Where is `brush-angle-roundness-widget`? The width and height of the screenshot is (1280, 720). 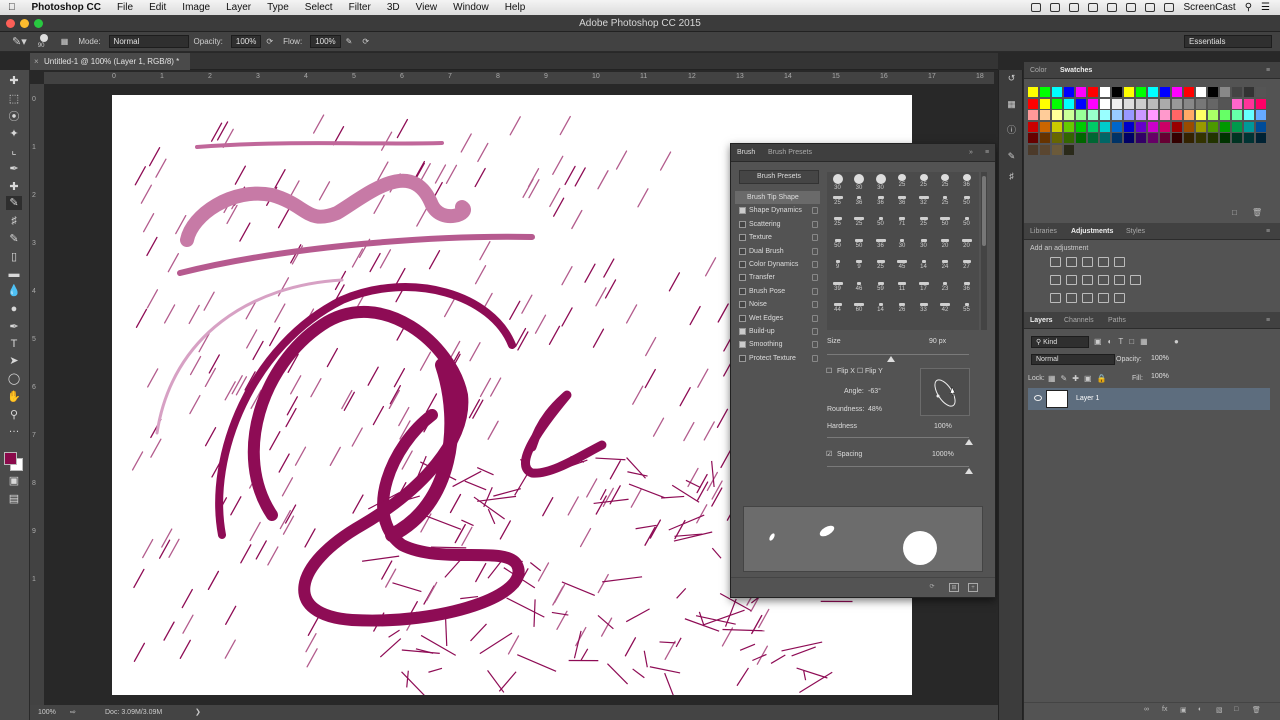 brush-angle-roundness-widget is located at coordinates (945, 392).